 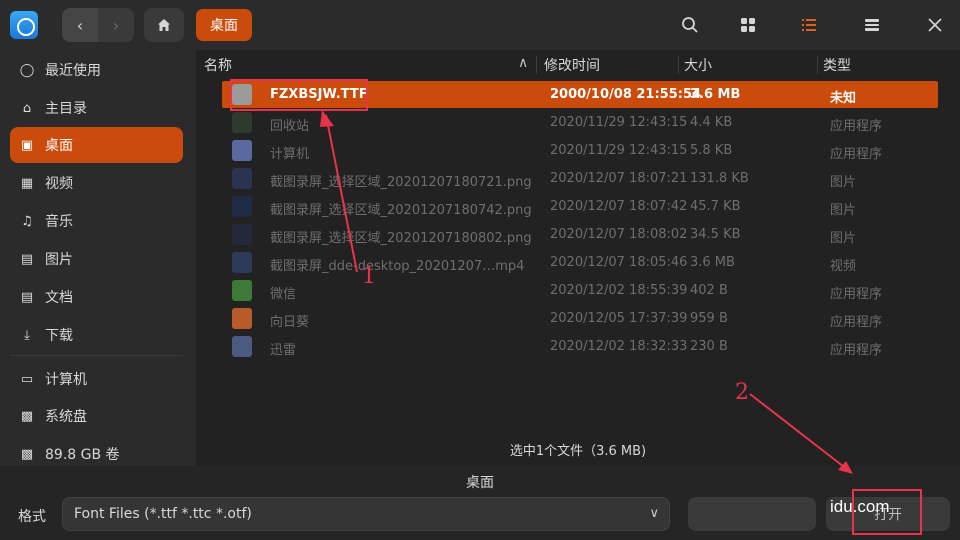 I want to click on chevron-right-icon: ›, so click(x=116, y=25).